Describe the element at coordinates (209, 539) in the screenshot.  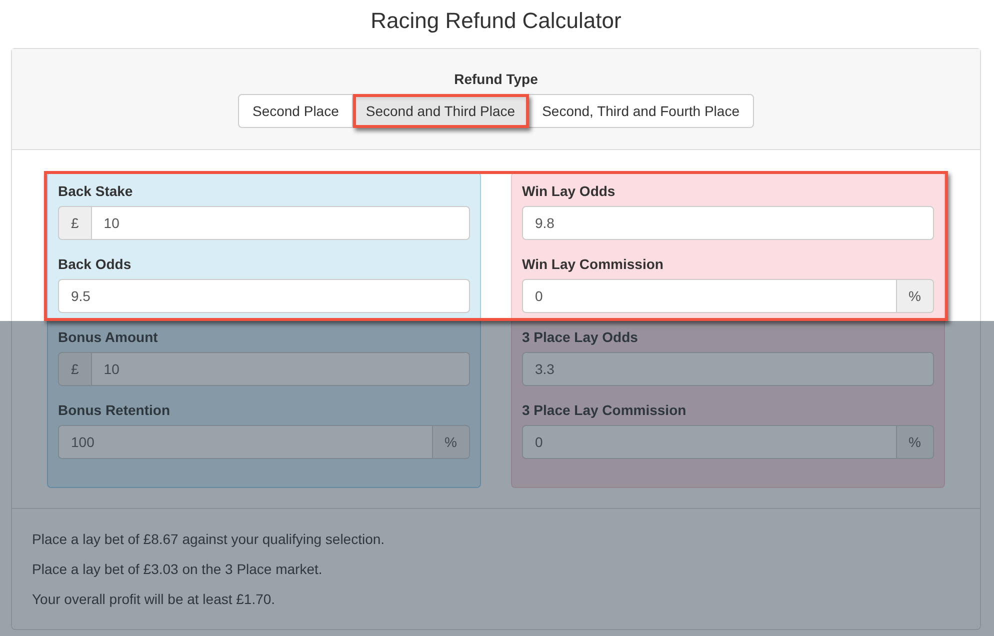
I see `result-text: Place a lay bet of £8.67 against your qualifying selection.` at that location.